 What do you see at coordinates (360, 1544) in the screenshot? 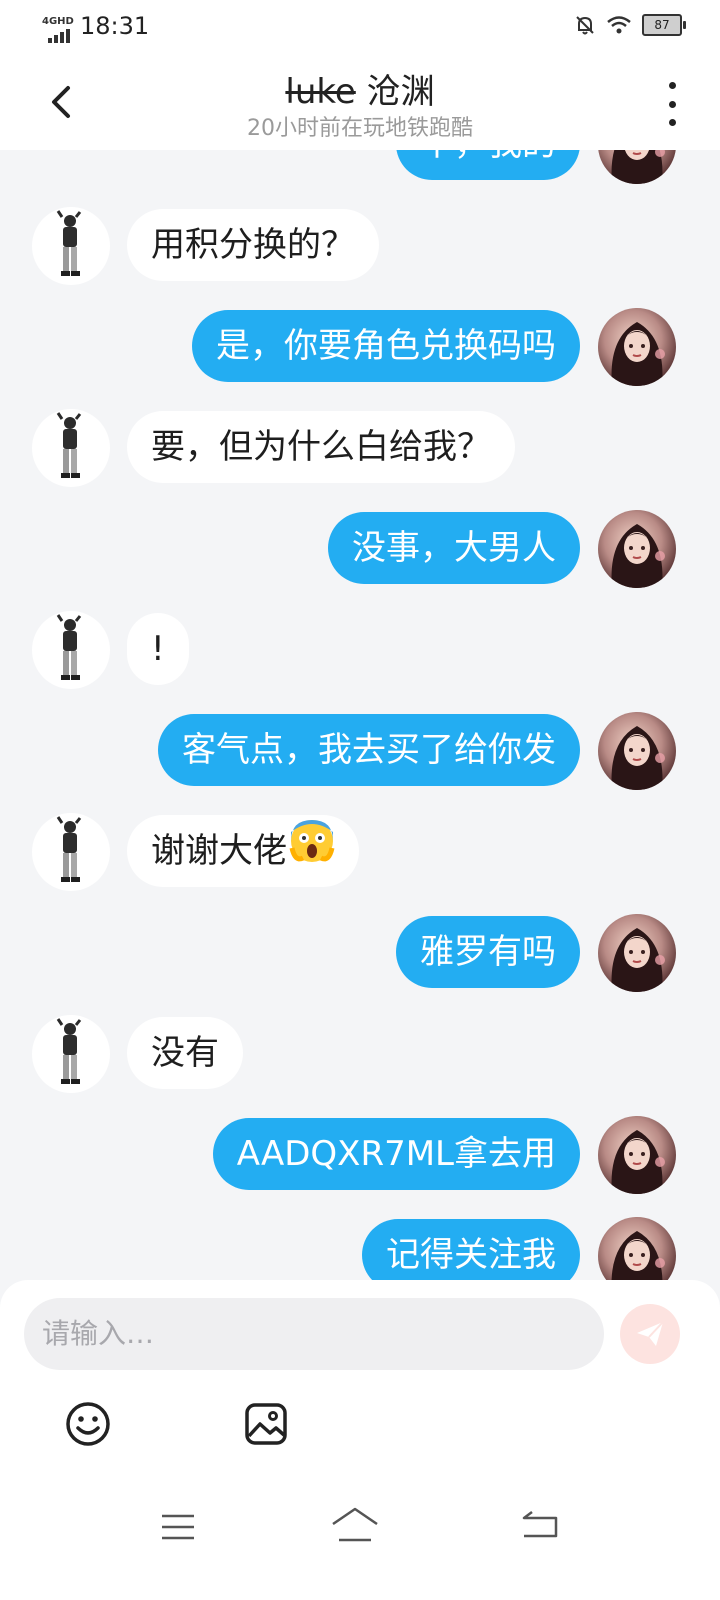
I see `system-nav-bar` at bounding box center [360, 1544].